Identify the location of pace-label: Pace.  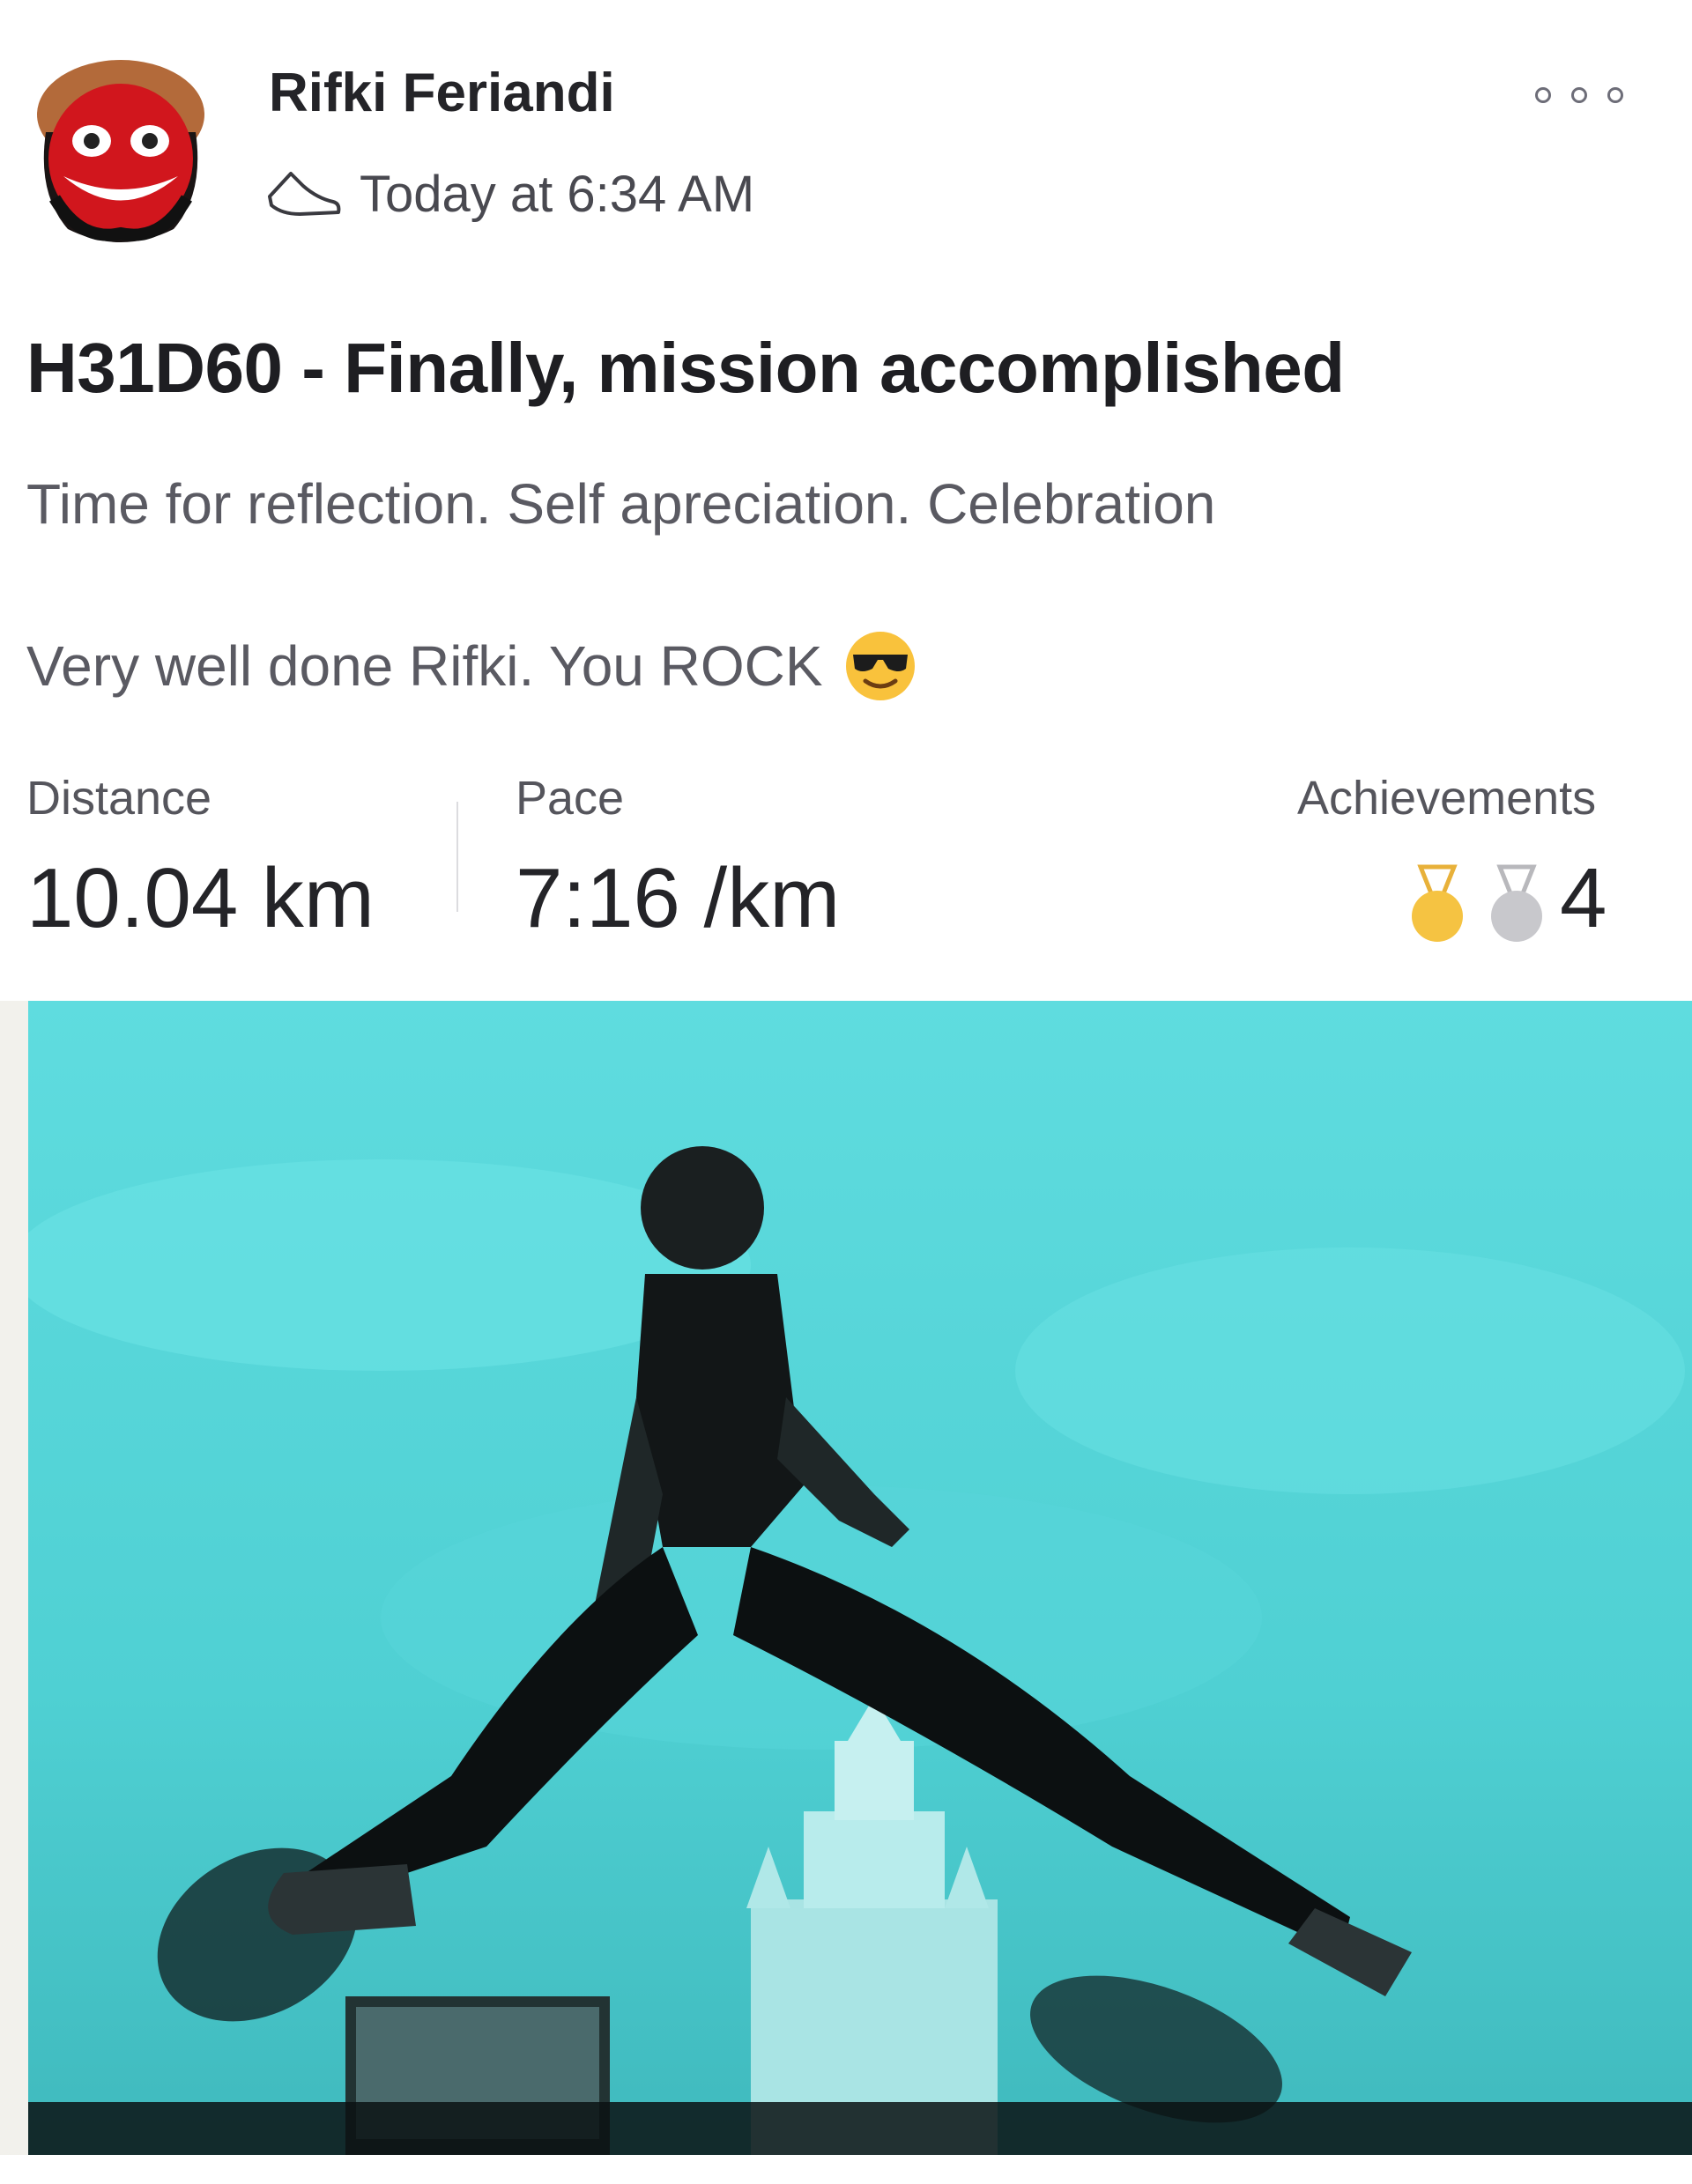
(570, 798).